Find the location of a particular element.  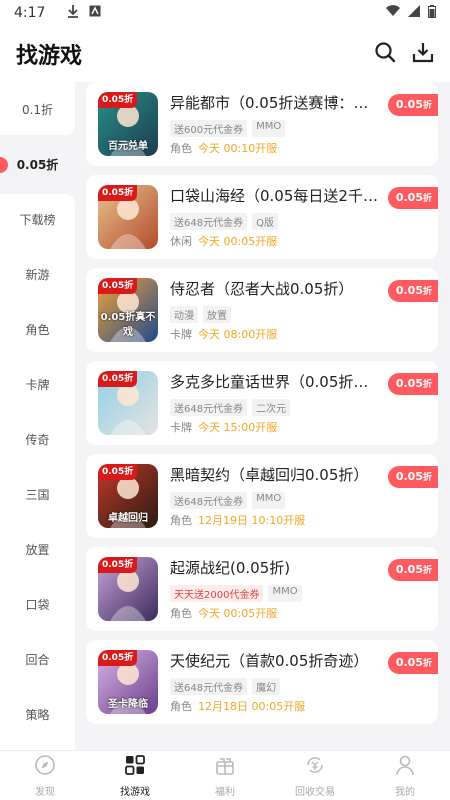

game-meta: 休闲 今天 00:05开服 is located at coordinates (223, 241).